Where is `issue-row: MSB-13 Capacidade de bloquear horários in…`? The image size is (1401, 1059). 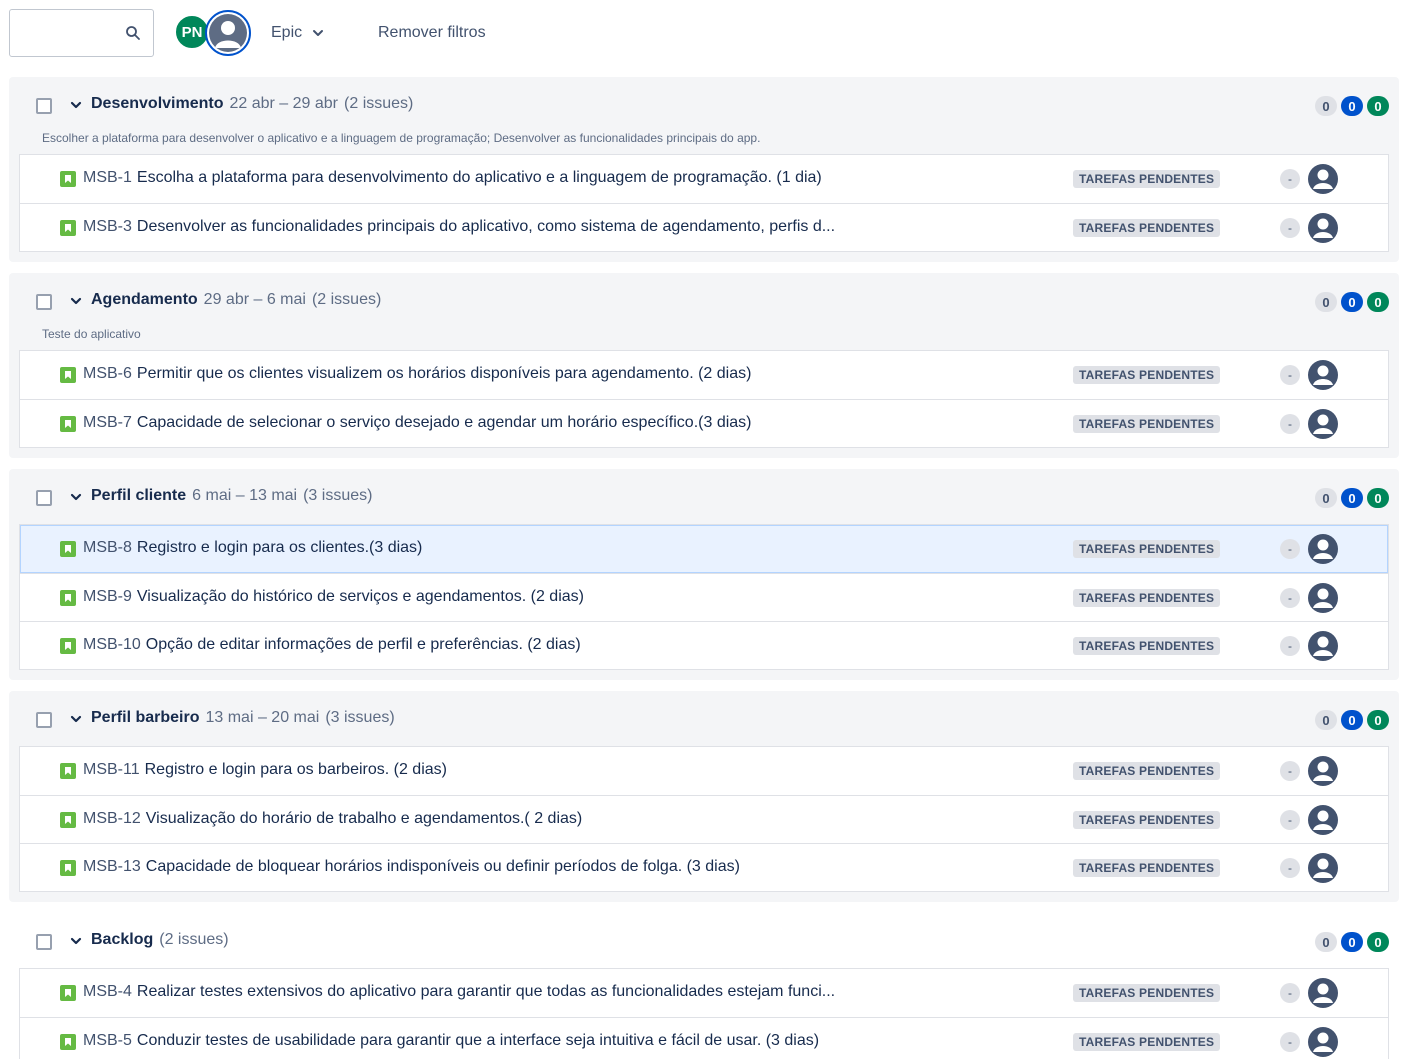
issue-row: MSB-13 Capacidade de bloquear horários in… is located at coordinates (704, 867).